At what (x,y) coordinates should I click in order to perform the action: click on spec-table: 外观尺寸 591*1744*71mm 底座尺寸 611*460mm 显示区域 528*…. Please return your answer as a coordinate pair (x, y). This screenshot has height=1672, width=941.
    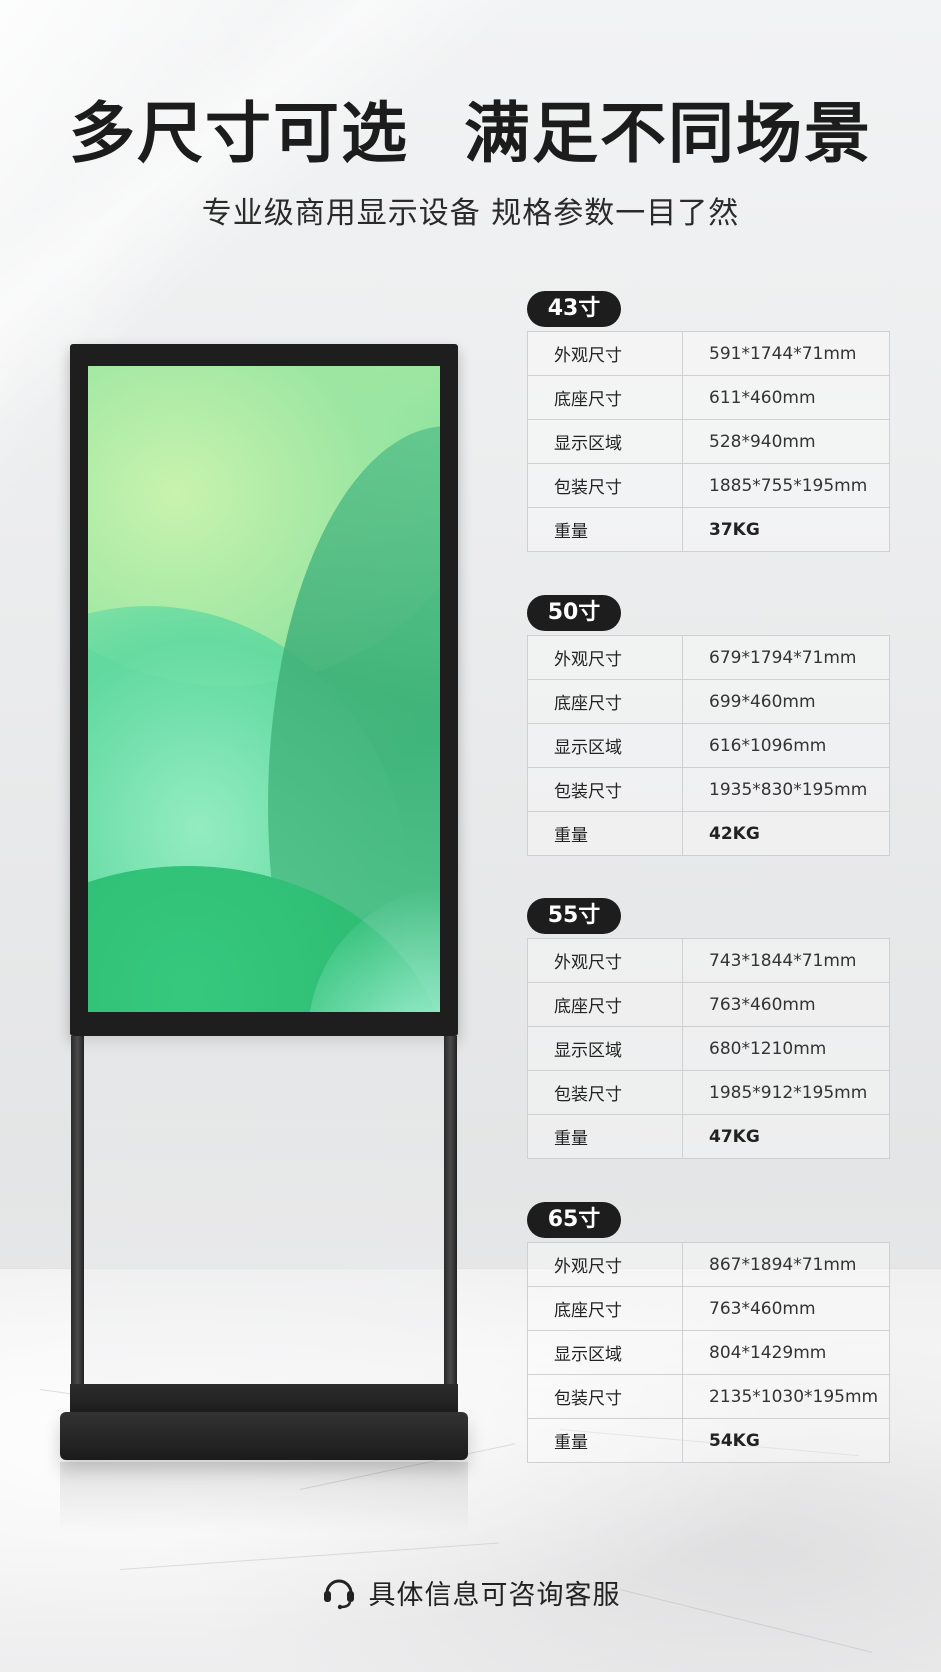
    Looking at the image, I should click on (708, 441).